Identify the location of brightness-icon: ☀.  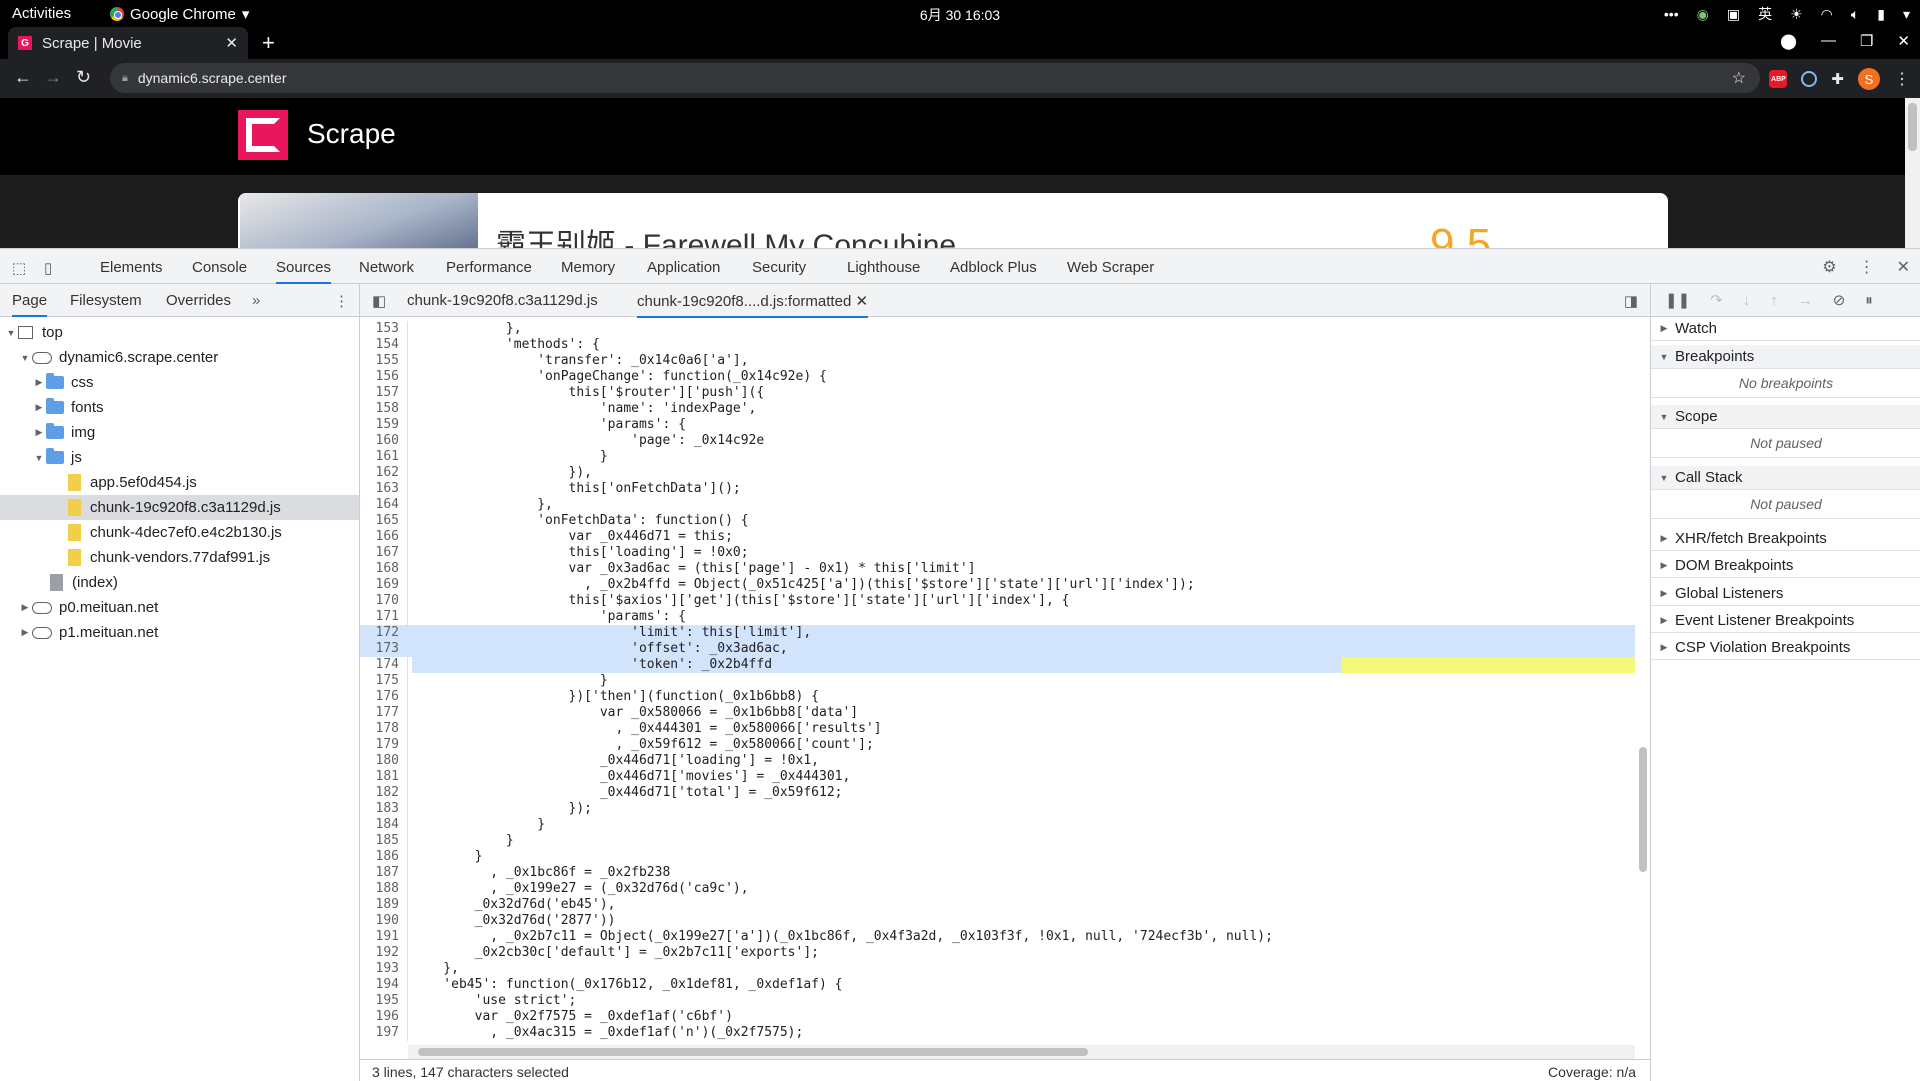
(1796, 14).